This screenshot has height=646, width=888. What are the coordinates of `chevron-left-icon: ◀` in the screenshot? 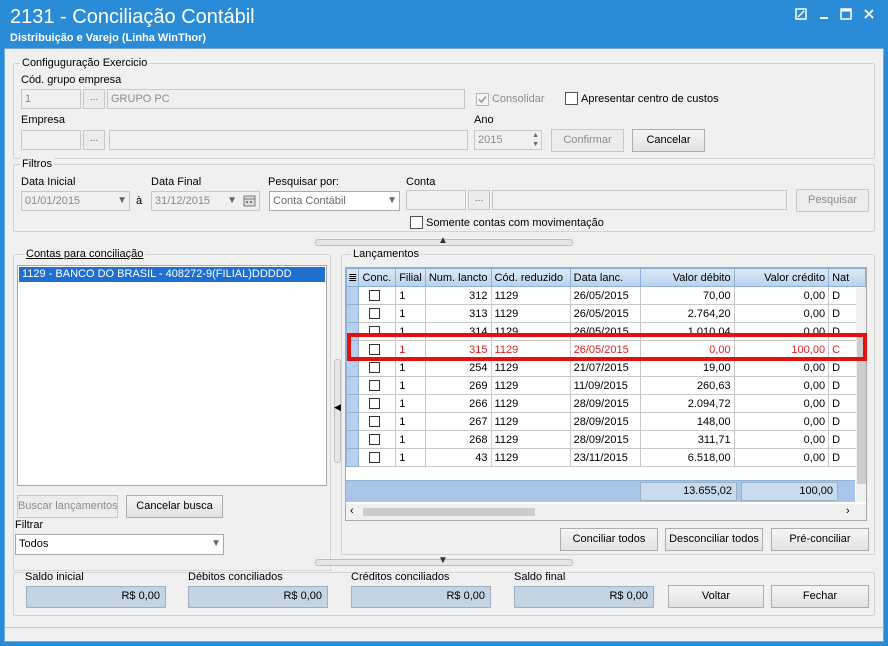 It's located at (337, 407).